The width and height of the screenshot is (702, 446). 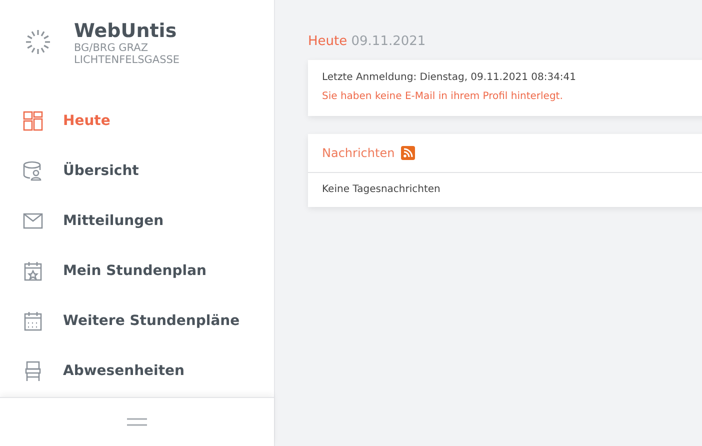 I want to click on rss-icon, so click(x=407, y=153).